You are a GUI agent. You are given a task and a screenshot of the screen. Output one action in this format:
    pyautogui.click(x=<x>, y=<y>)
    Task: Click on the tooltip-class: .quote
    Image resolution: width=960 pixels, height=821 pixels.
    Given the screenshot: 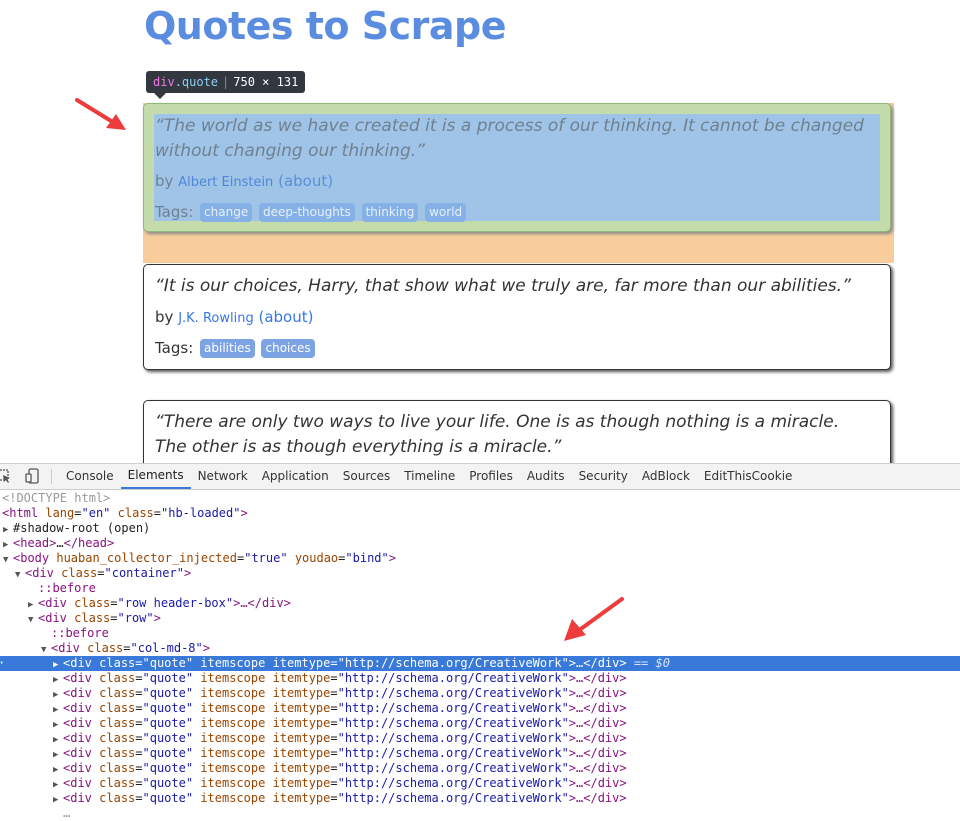 What is the action you would take?
    pyautogui.click(x=196, y=82)
    